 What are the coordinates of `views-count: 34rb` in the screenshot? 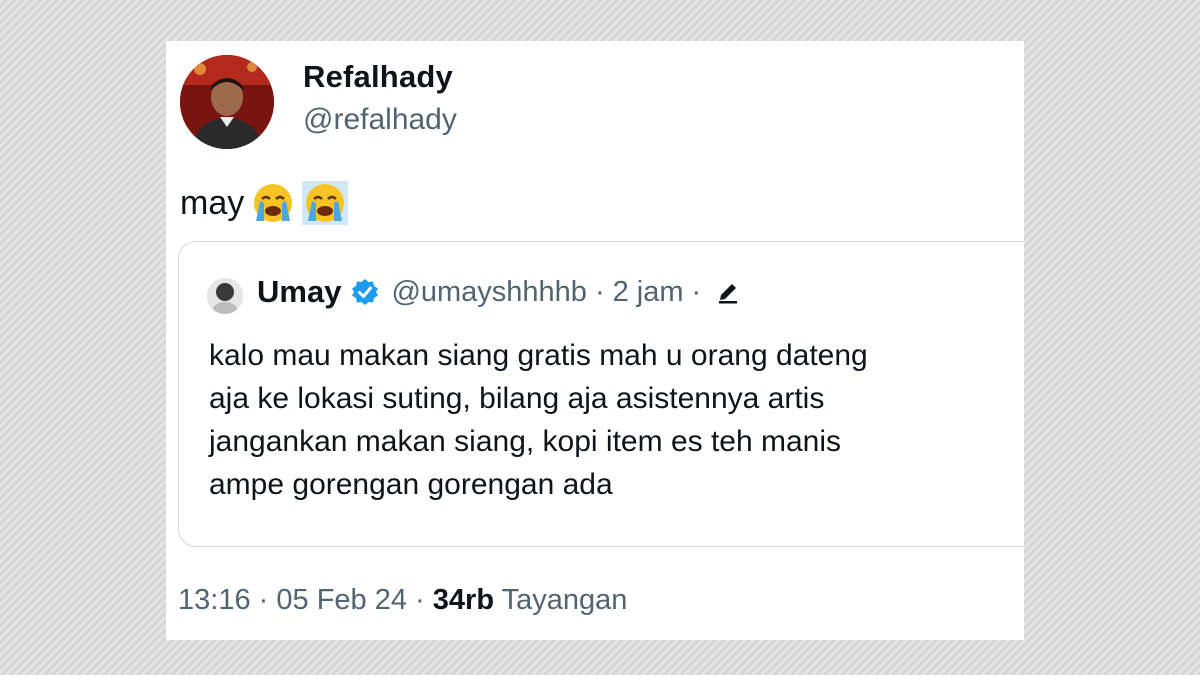 It's located at (463, 600).